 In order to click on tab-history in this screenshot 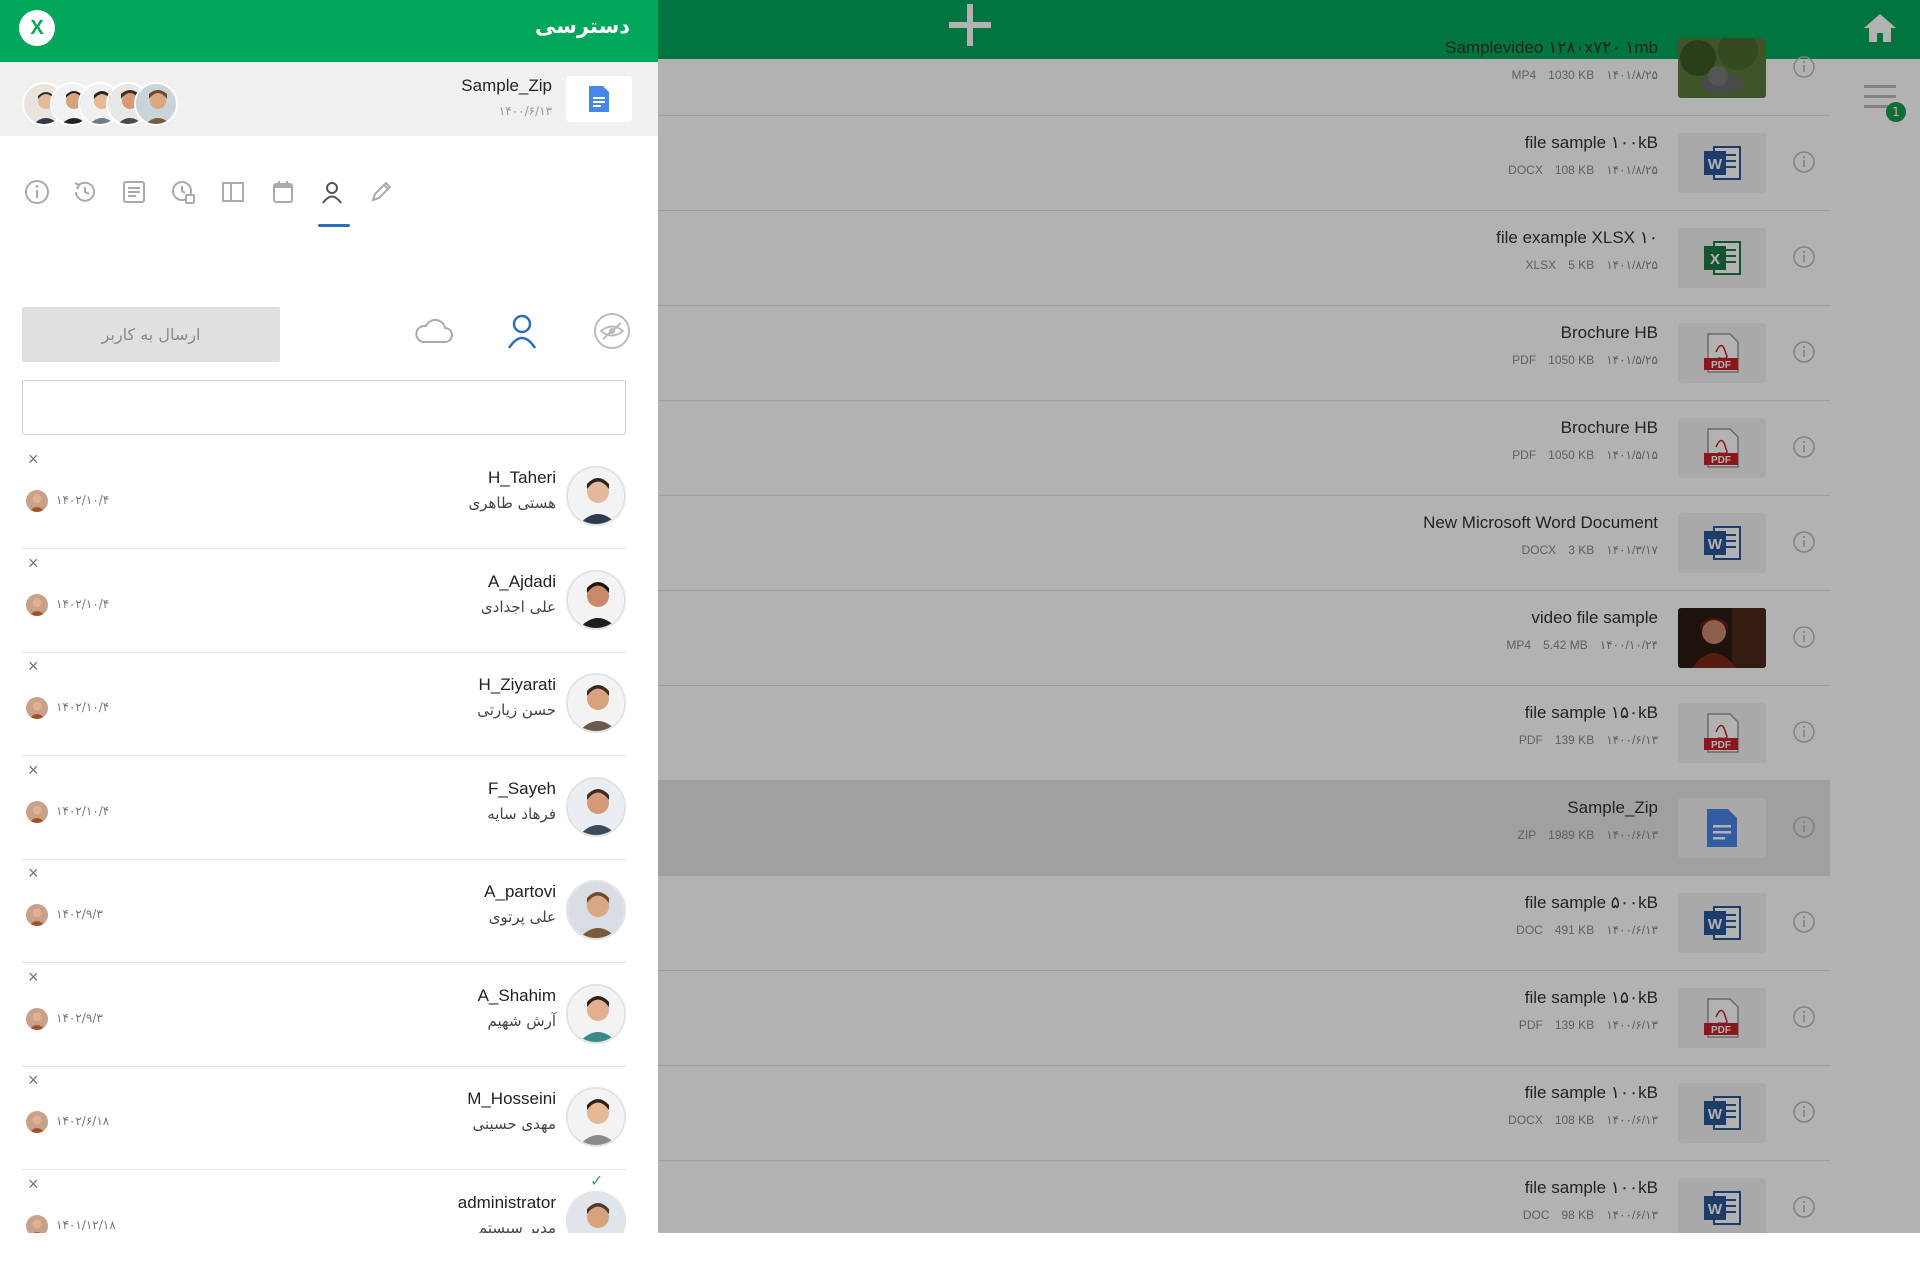, I will do `click(85, 192)`.